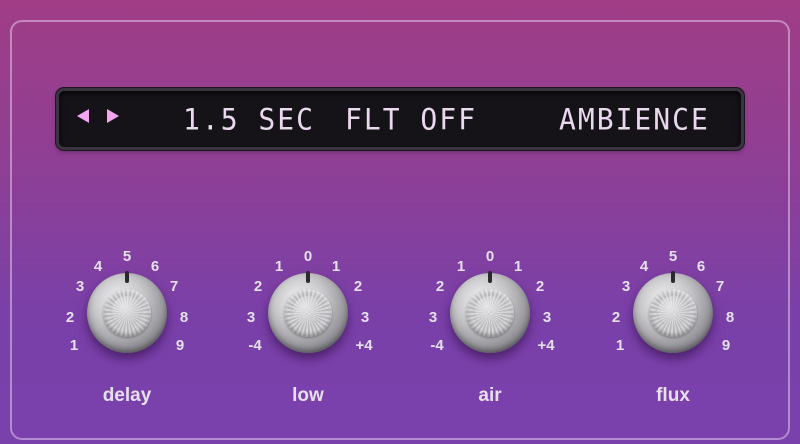 The width and height of the screenshot is (800, 444). I want to click on air-label: air, so click(490, 395).